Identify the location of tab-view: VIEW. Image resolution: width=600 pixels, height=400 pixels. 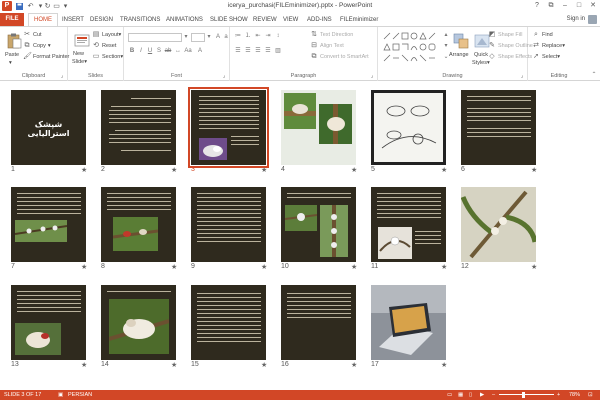
(290, 20).